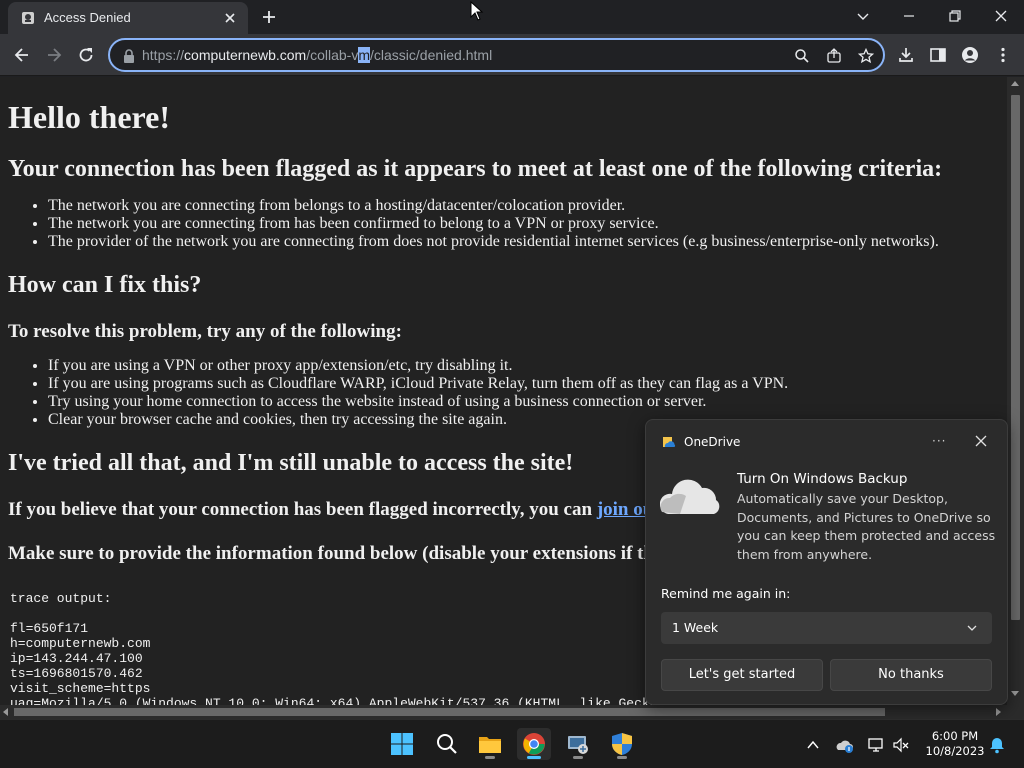 The width and height of the screenshot is (1024, 768). What do you see at coordinates (1015, 83) in the screenshot?
I see `scroll-up-arrow-icon` at bounding box center [1015, 83].